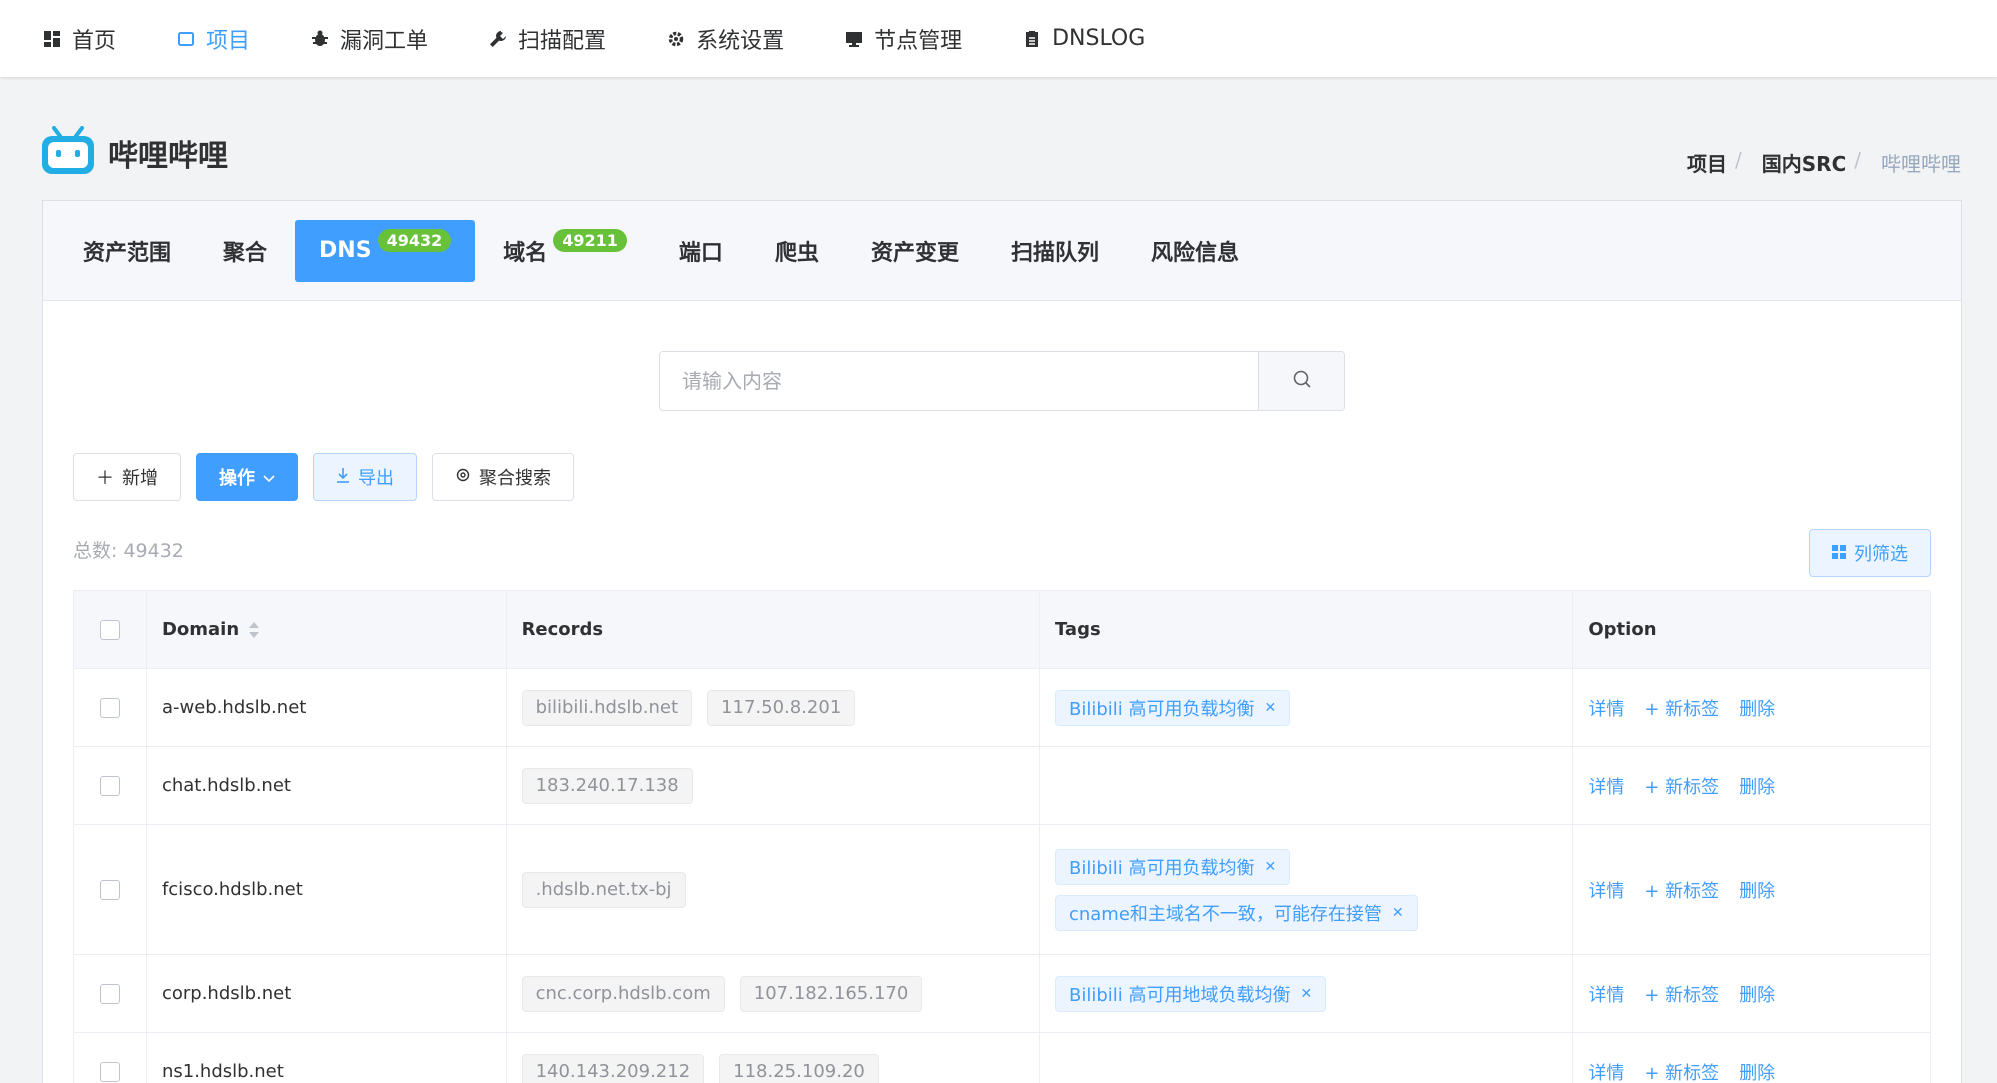 The image size is (1997, 1083). Describe the element at coordinates (1707, 162) in the screenshot. I see `breadcrumb-item-project: 项目` at that location.